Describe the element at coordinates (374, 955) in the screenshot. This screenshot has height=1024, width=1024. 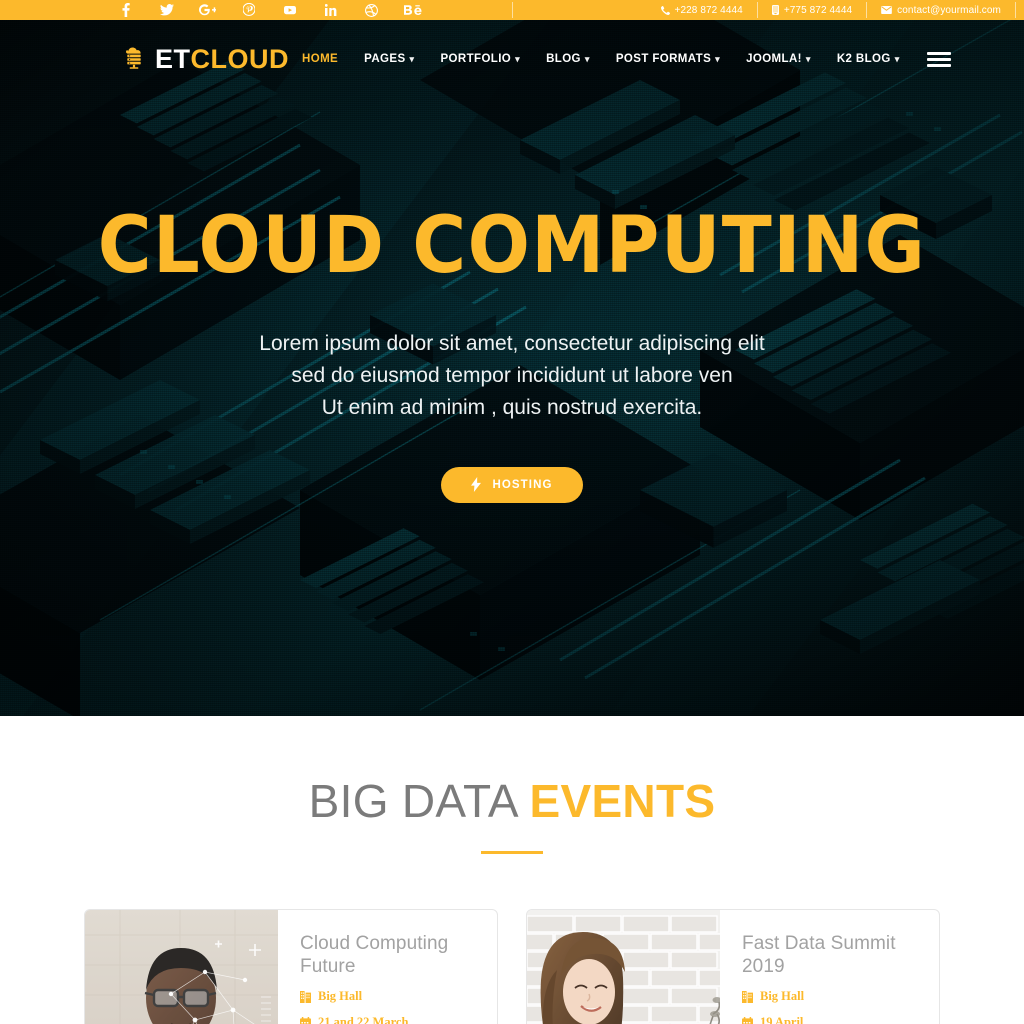
I see `event-title: Cloud Computing Future` at that location.